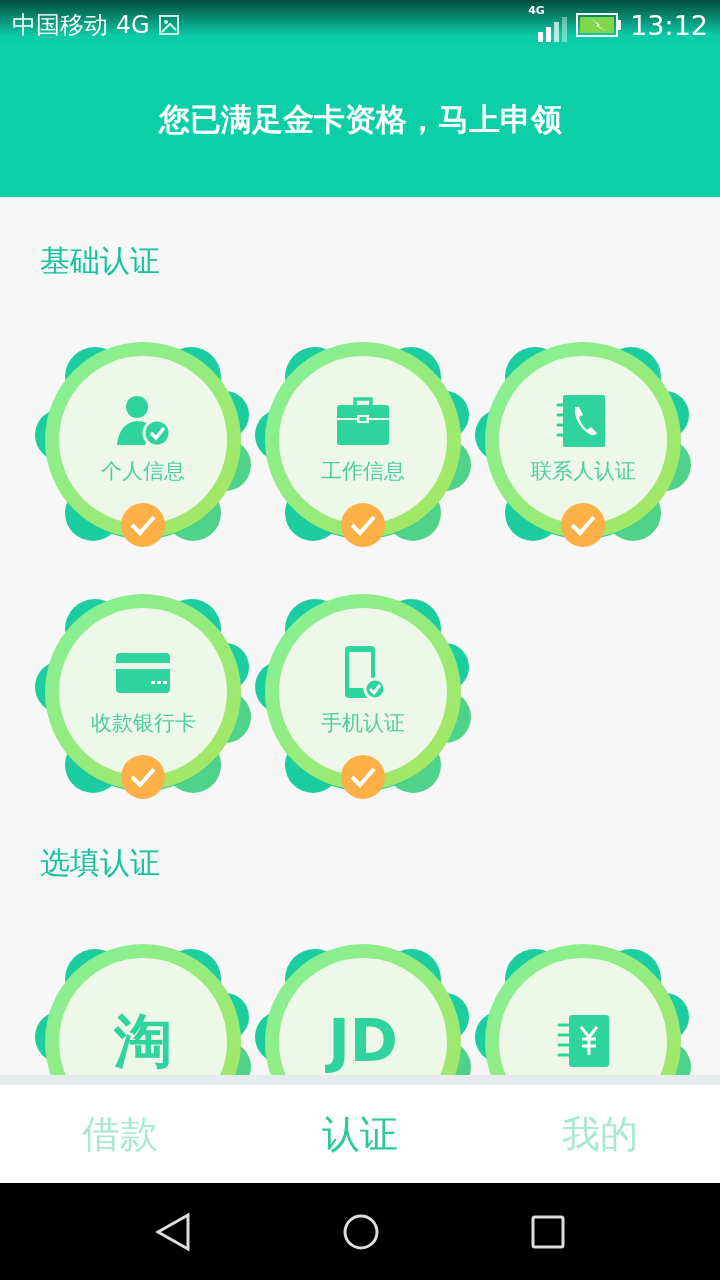 The image size is (720, 1280). Describe the element at coordinates (143, 694) in the screenshot. I see `verification-badge: 收款银行卡` at that location.